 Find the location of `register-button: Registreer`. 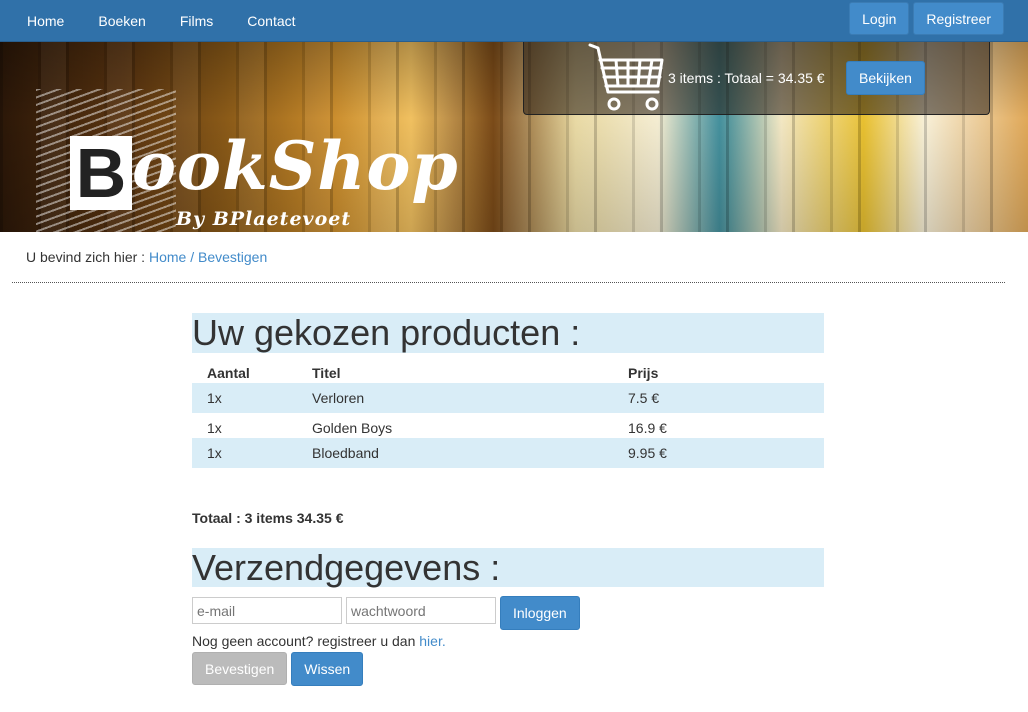

register-button: Registreer is located at coordinates (958, 18).